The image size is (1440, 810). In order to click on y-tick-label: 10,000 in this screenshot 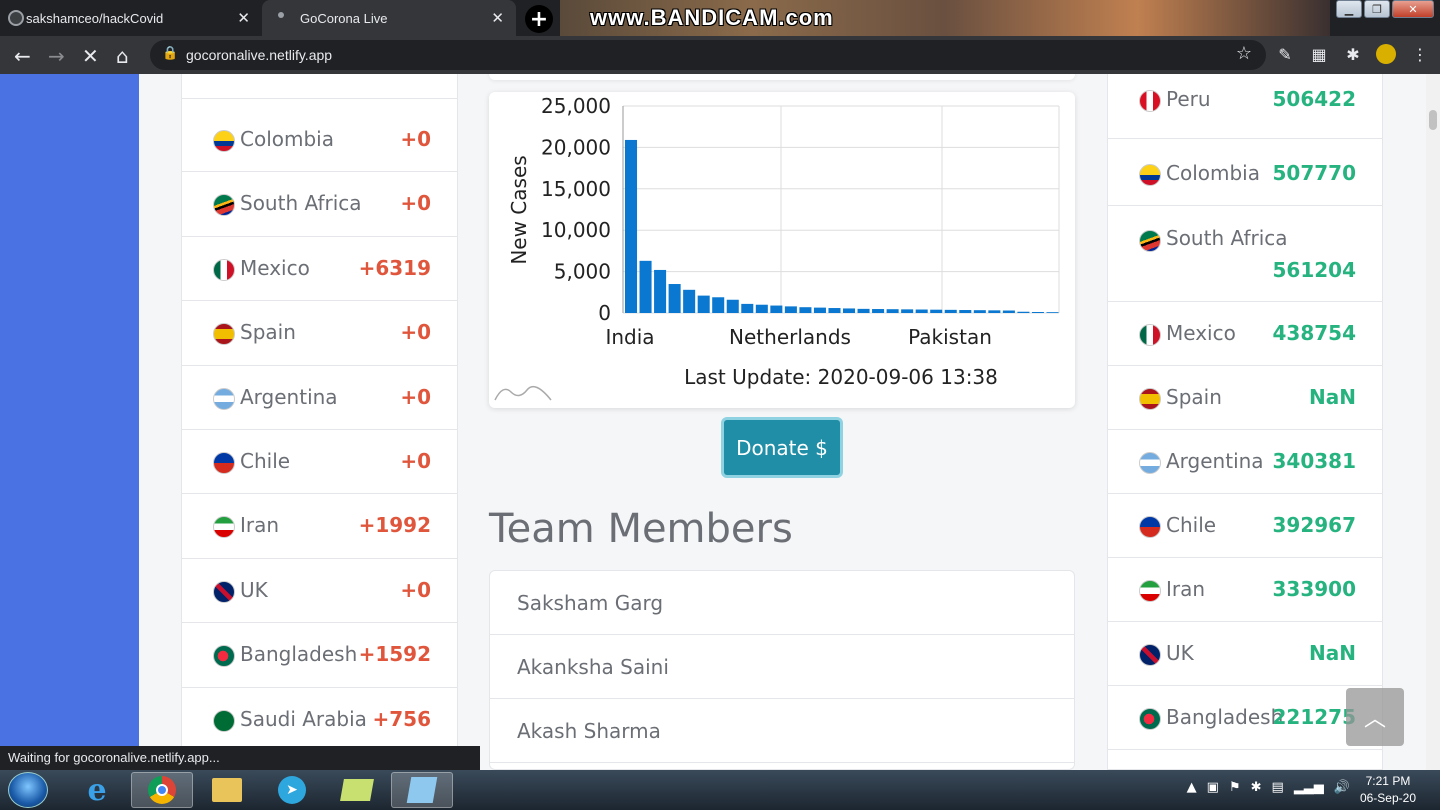, I will do `click(576, 230)`.